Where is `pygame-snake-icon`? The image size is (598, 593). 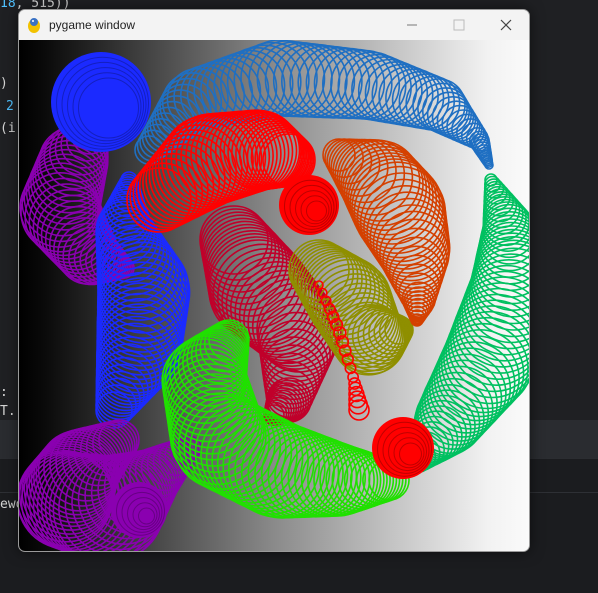
pygame-snake-icon is located at coordinates (34, 25).